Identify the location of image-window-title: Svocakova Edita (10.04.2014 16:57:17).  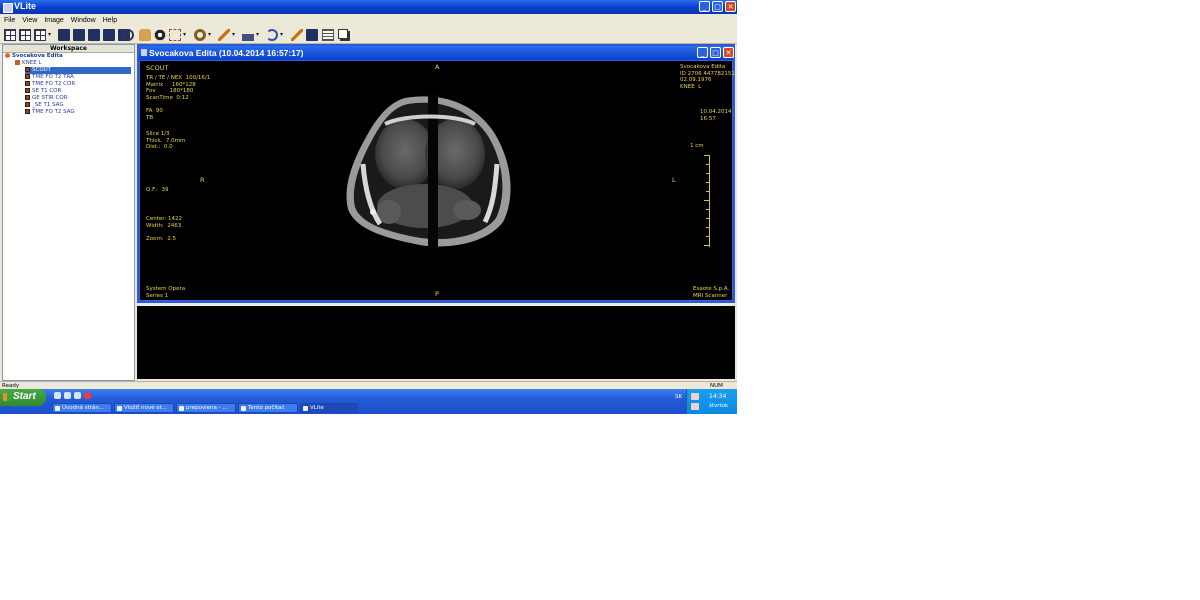
(226, 53).